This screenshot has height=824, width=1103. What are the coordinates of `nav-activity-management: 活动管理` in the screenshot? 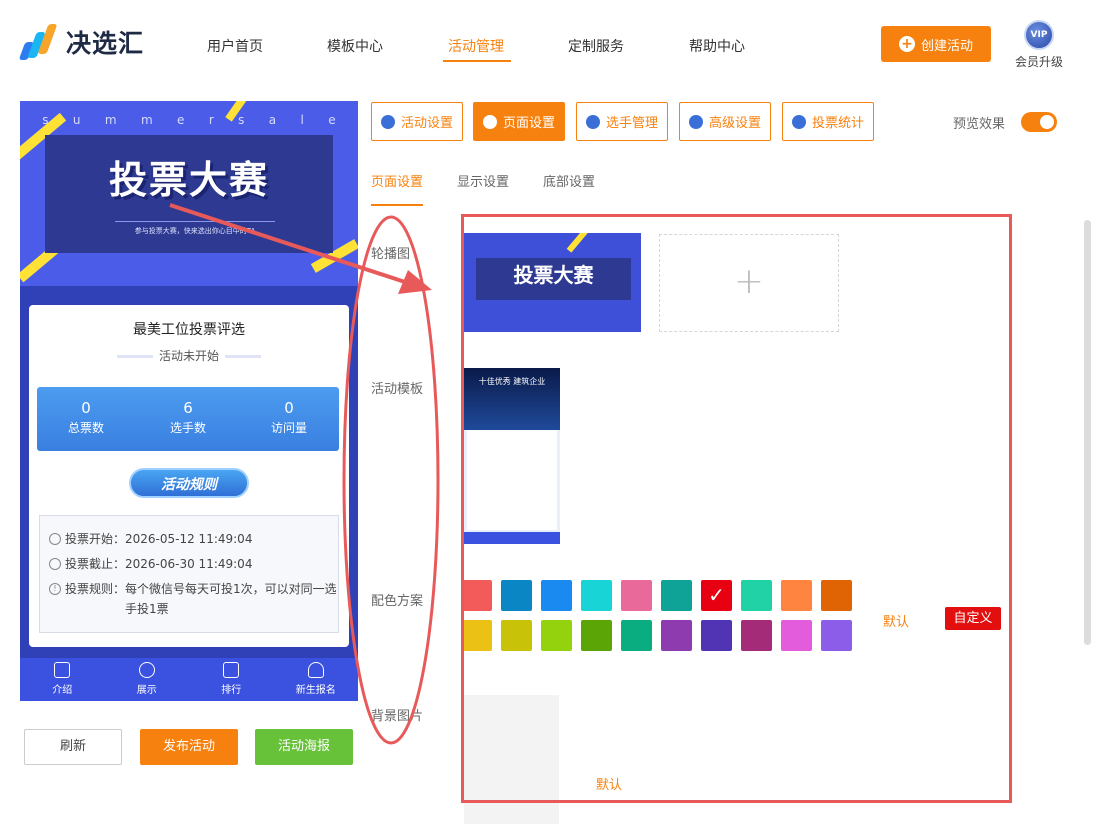 It's located at (476, 46).